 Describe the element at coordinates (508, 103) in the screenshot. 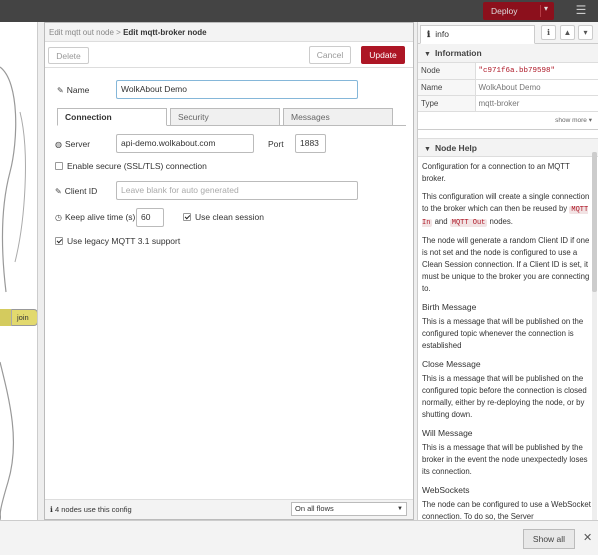

I see `table-row: Type mqtt-broker` at that location.